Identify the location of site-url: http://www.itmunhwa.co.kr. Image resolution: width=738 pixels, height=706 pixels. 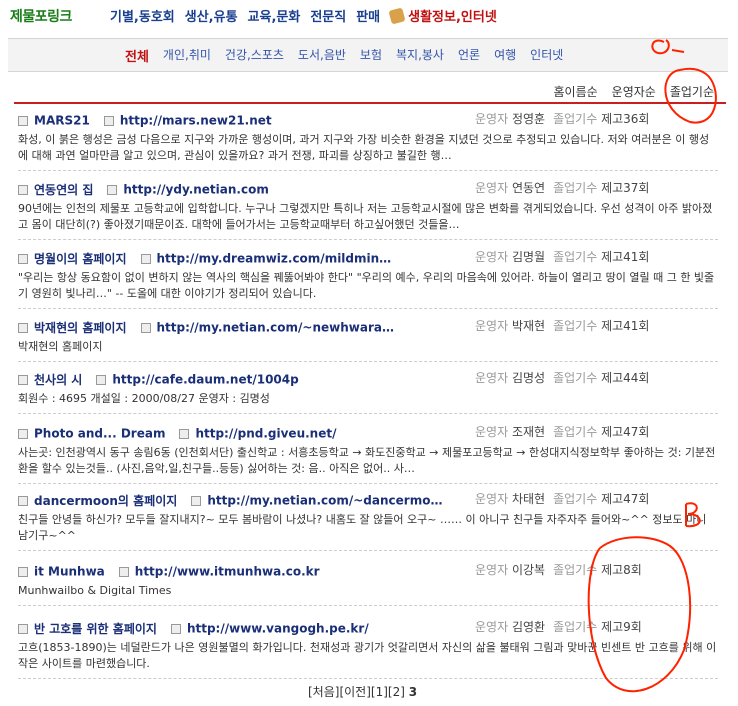
(227, 572).